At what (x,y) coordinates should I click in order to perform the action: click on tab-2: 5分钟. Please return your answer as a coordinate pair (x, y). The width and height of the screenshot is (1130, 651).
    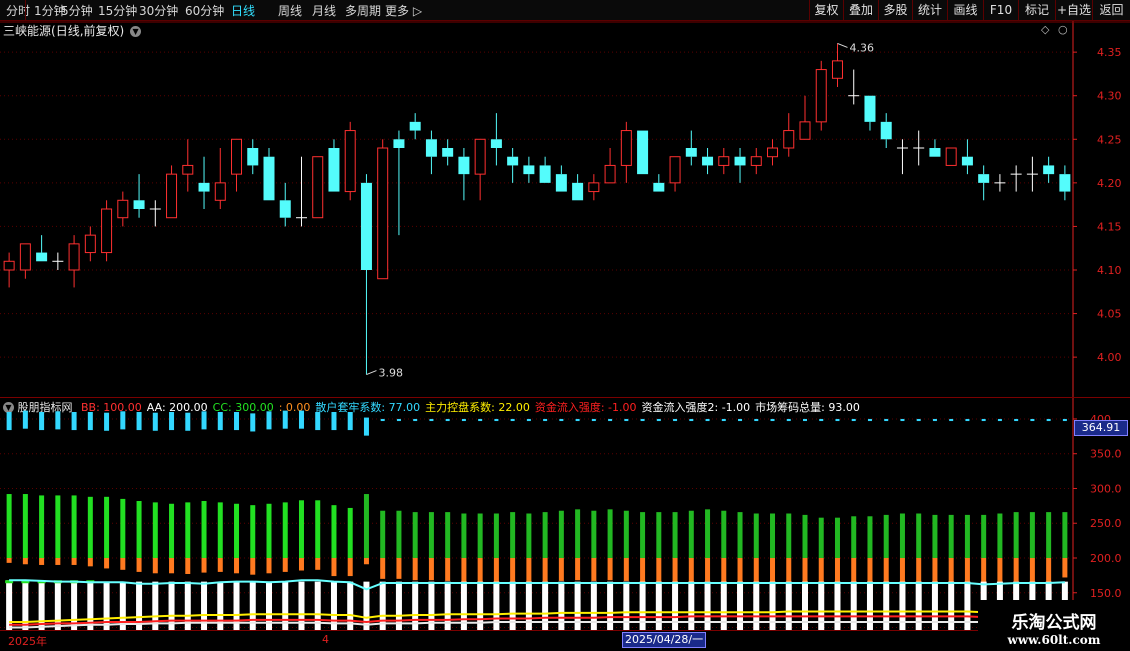
    Looking at the image, I should click on (77, 10).